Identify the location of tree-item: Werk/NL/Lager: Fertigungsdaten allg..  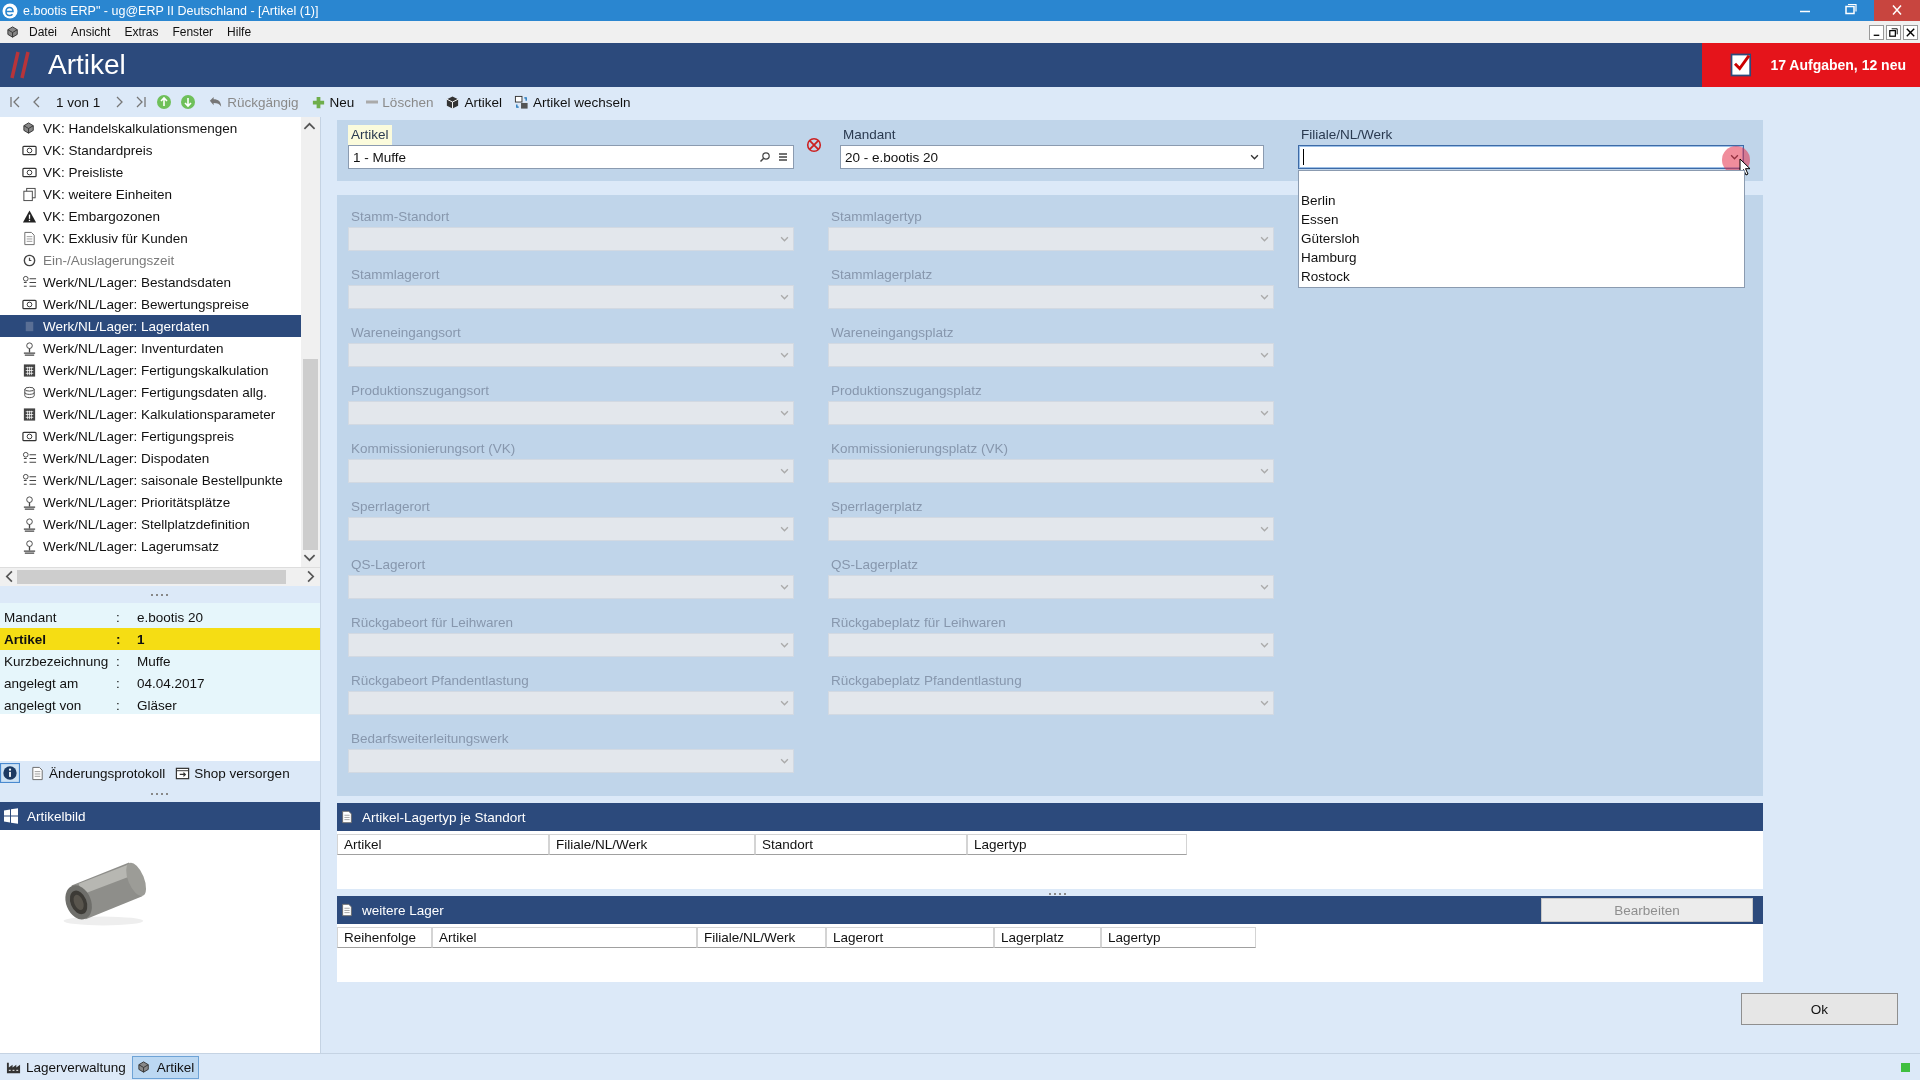
(150, 392).